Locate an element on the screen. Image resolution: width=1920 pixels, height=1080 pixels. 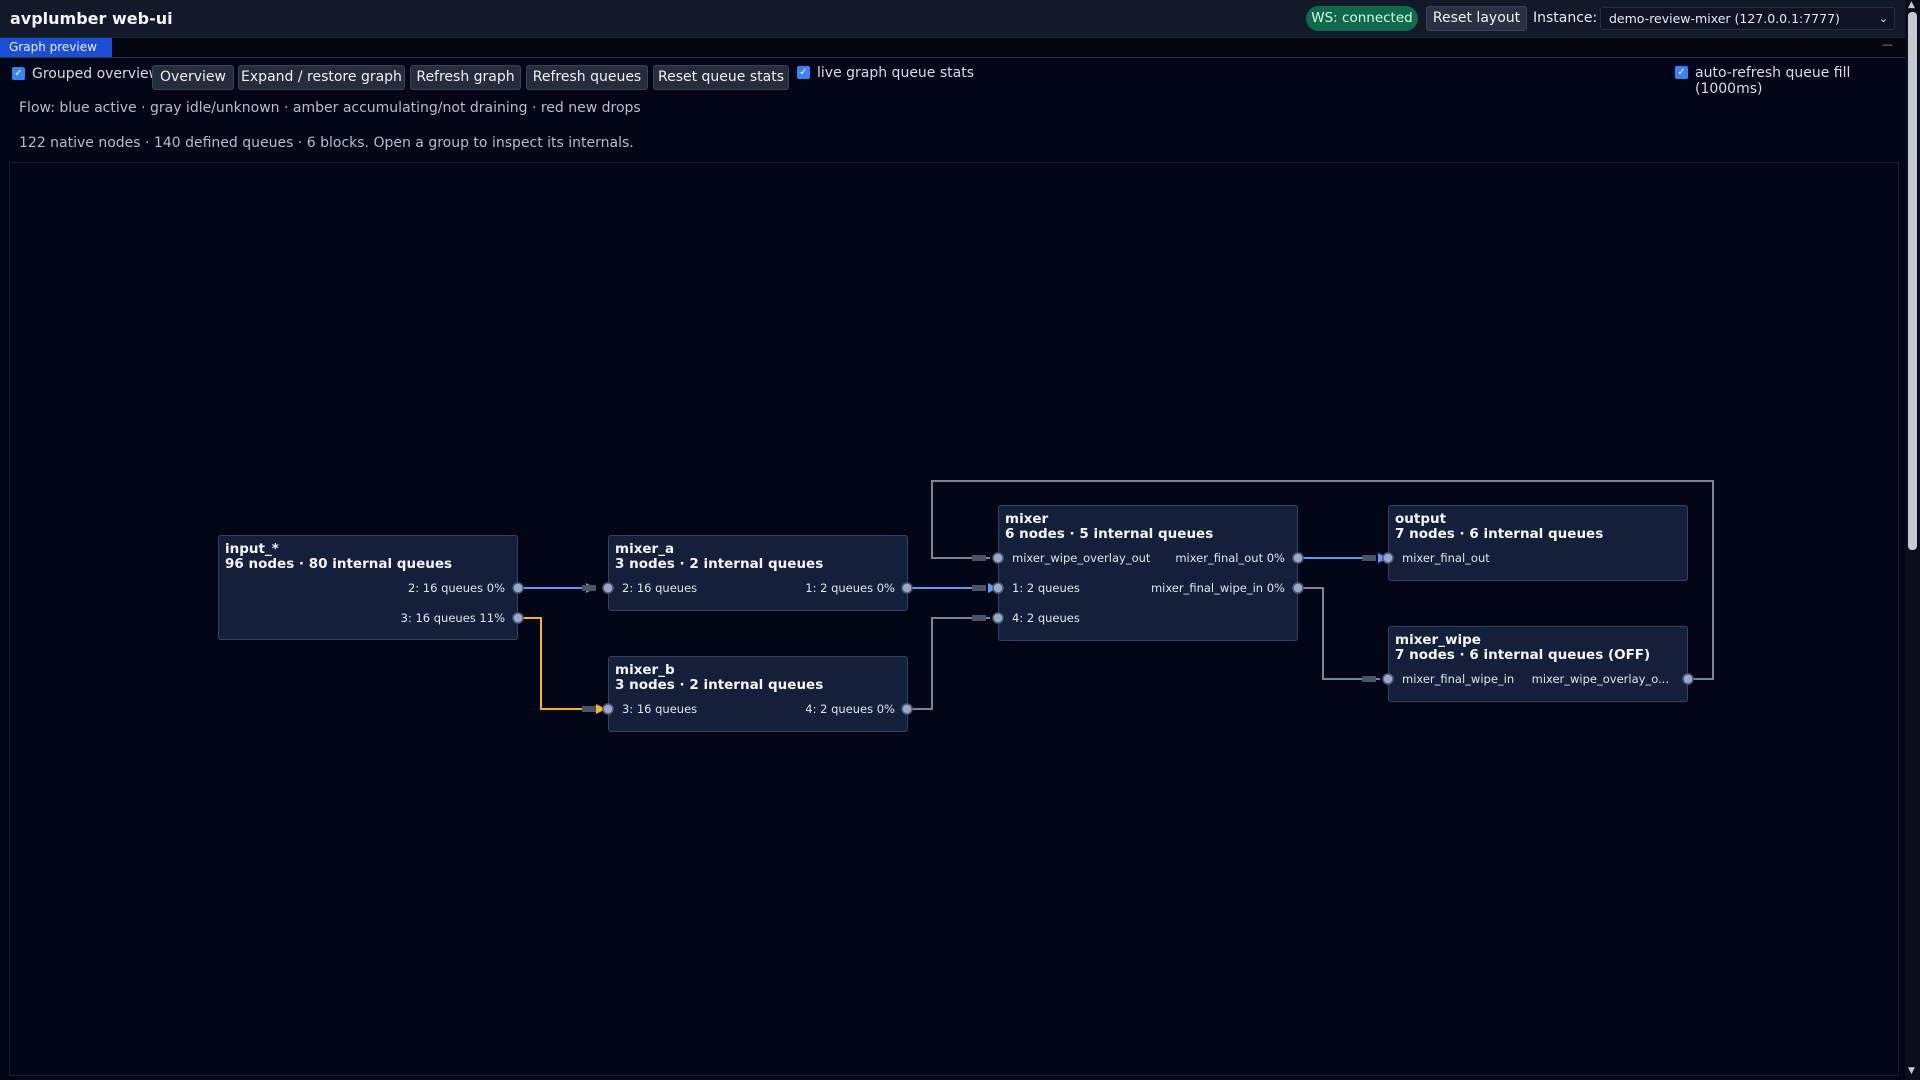
node-subtitle: 6 nodes · 5 internal queues is located at coordinates (1109, 534).